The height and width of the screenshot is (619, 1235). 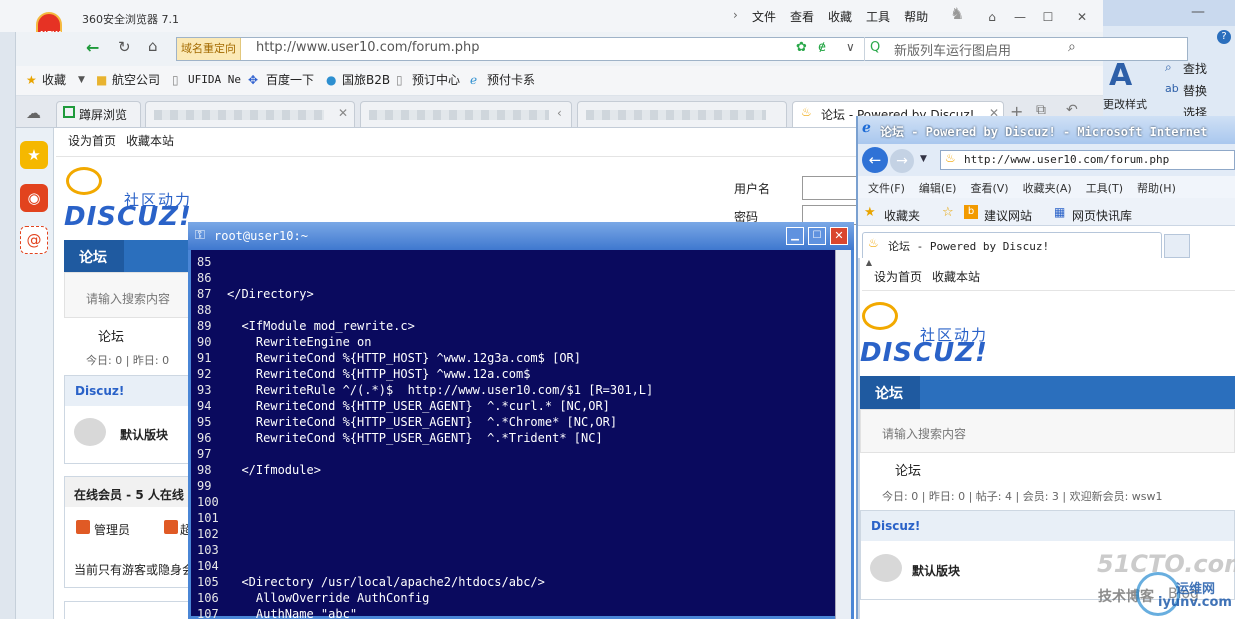 What do you see at coordinates (898, 276) in the screenshot?
I see `ie-set-homepage-link: 设为首页` at bounding box center [898, 276].